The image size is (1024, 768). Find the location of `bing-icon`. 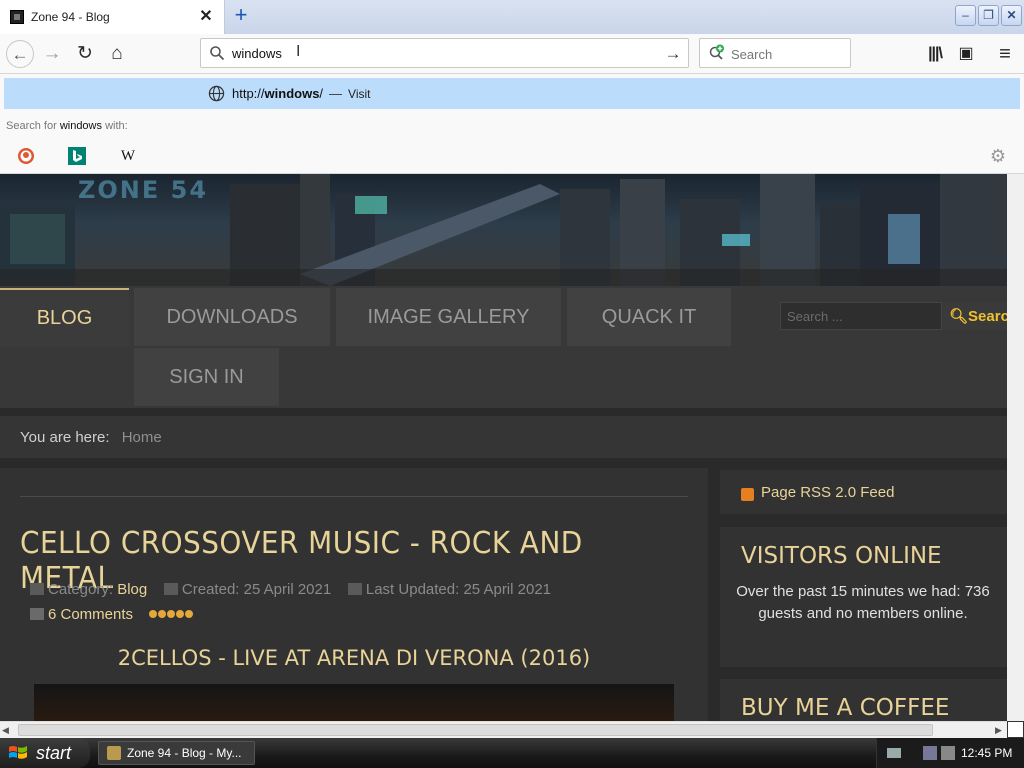

bing-icon is located at coordinates (77, 156).